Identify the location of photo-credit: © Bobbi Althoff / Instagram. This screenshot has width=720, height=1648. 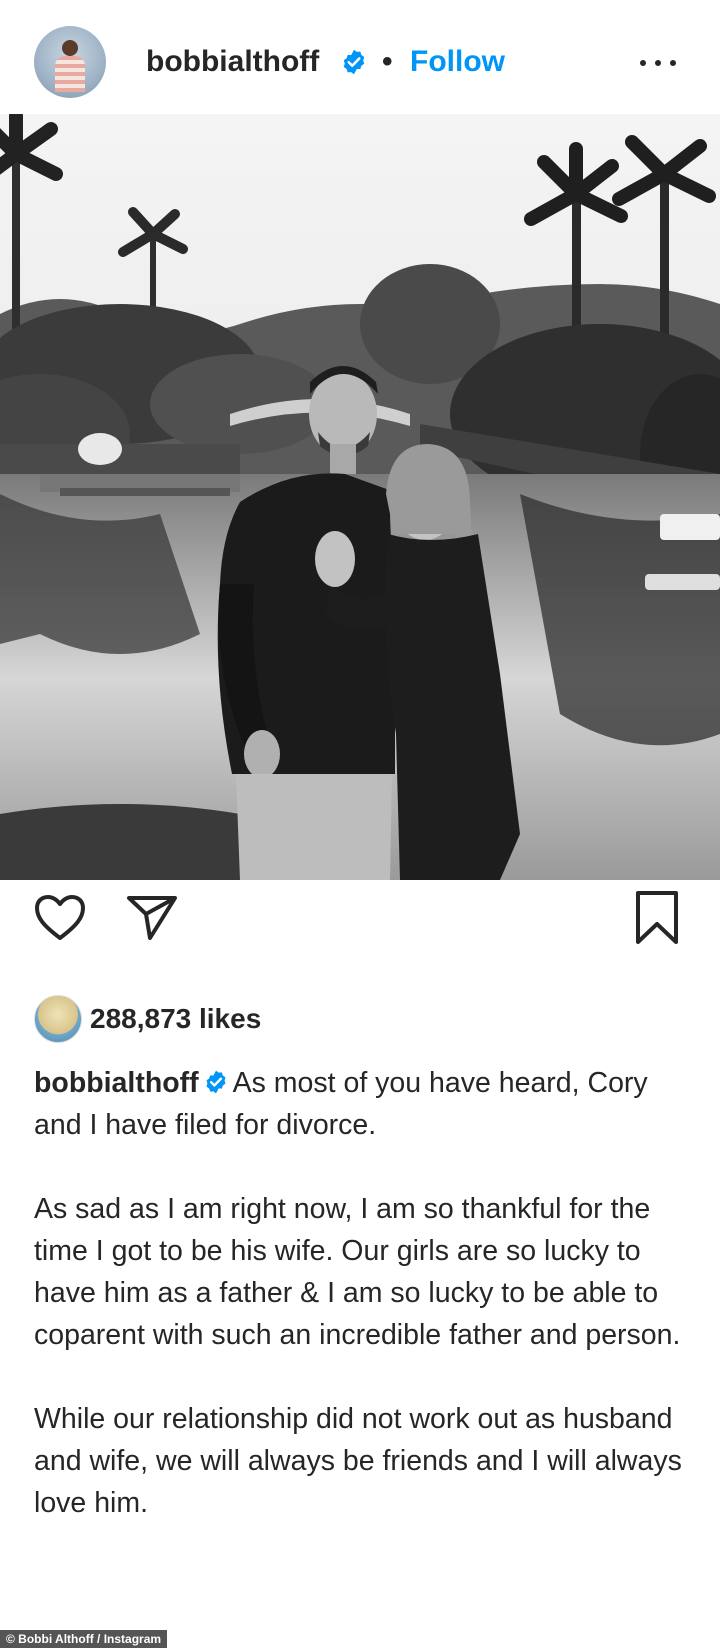
(84, 1639).